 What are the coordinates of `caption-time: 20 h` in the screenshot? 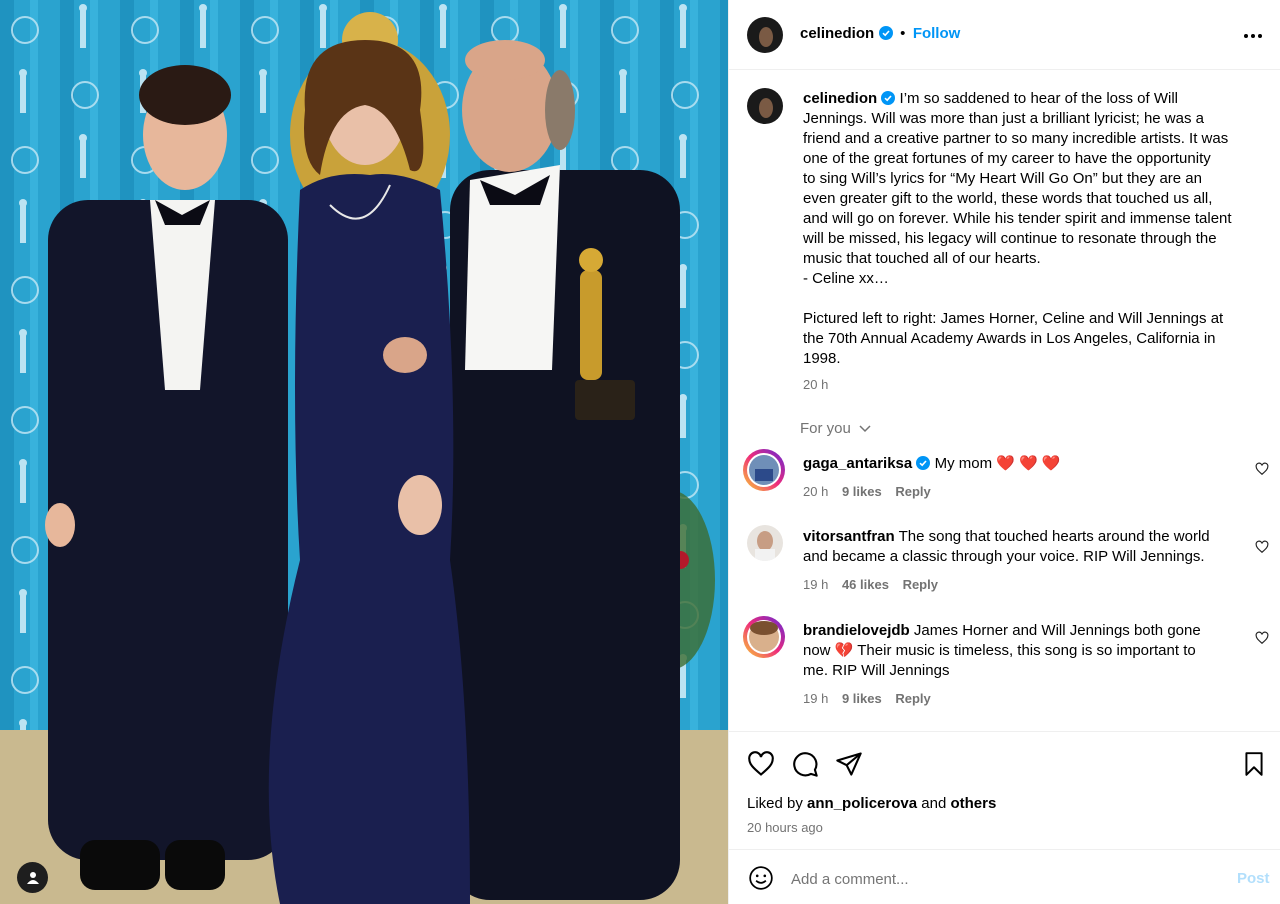 It's located at (1034, 385).